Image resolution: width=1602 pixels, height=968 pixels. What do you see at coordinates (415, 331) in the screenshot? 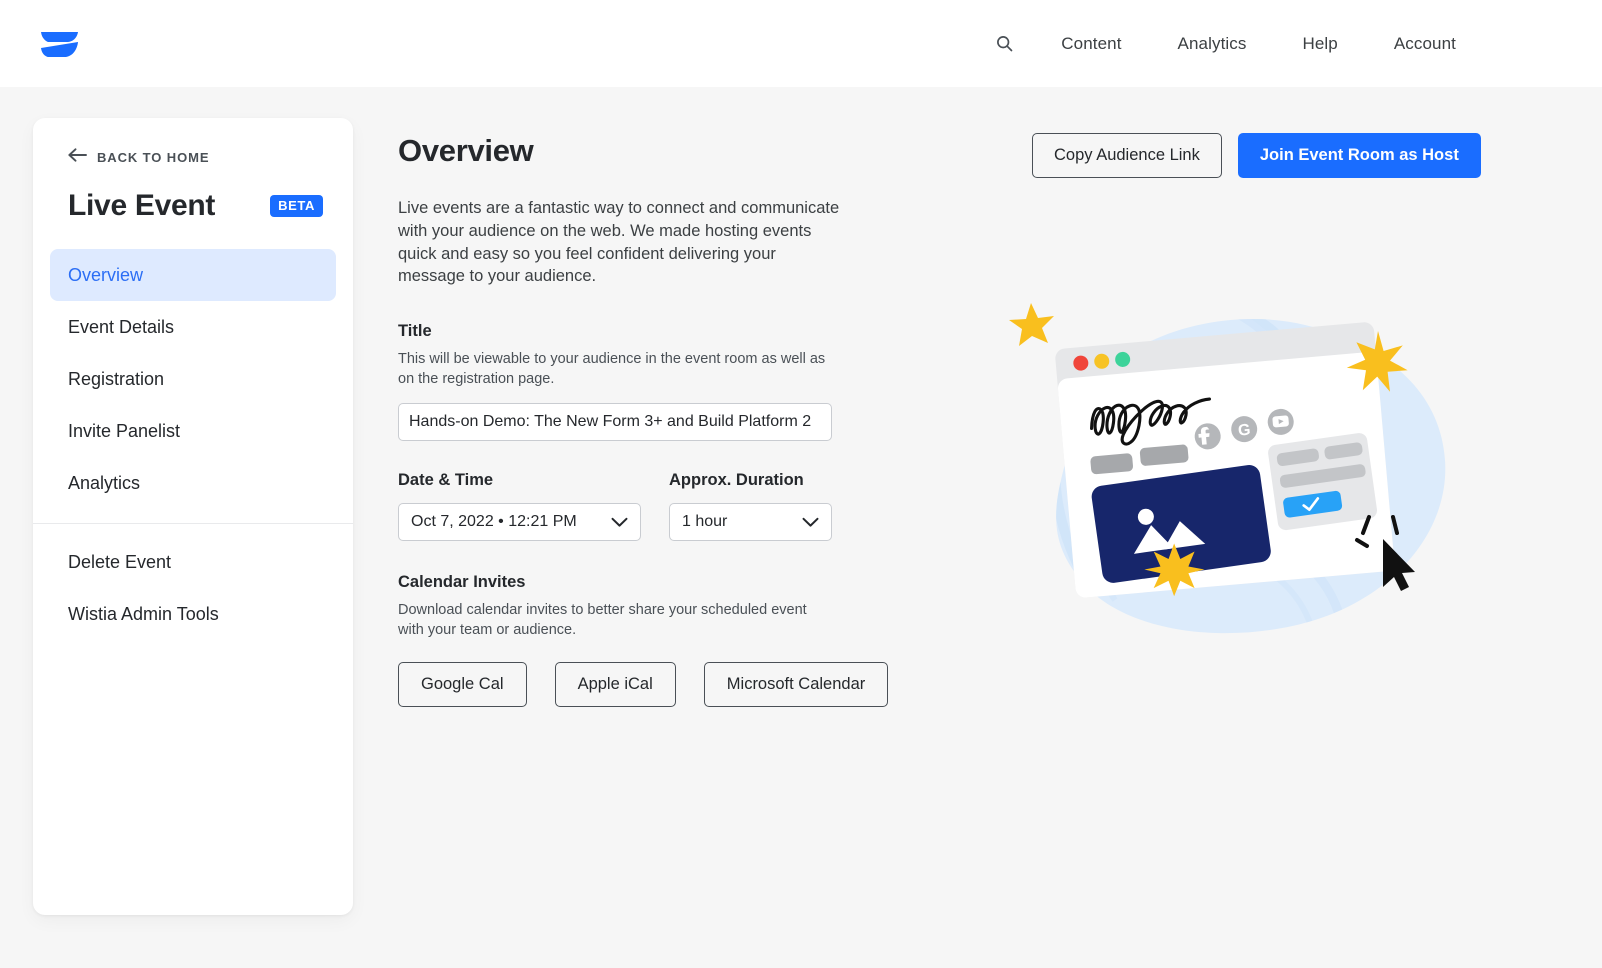
I see `title-field-label: Title` at bounding box center [415, 331].